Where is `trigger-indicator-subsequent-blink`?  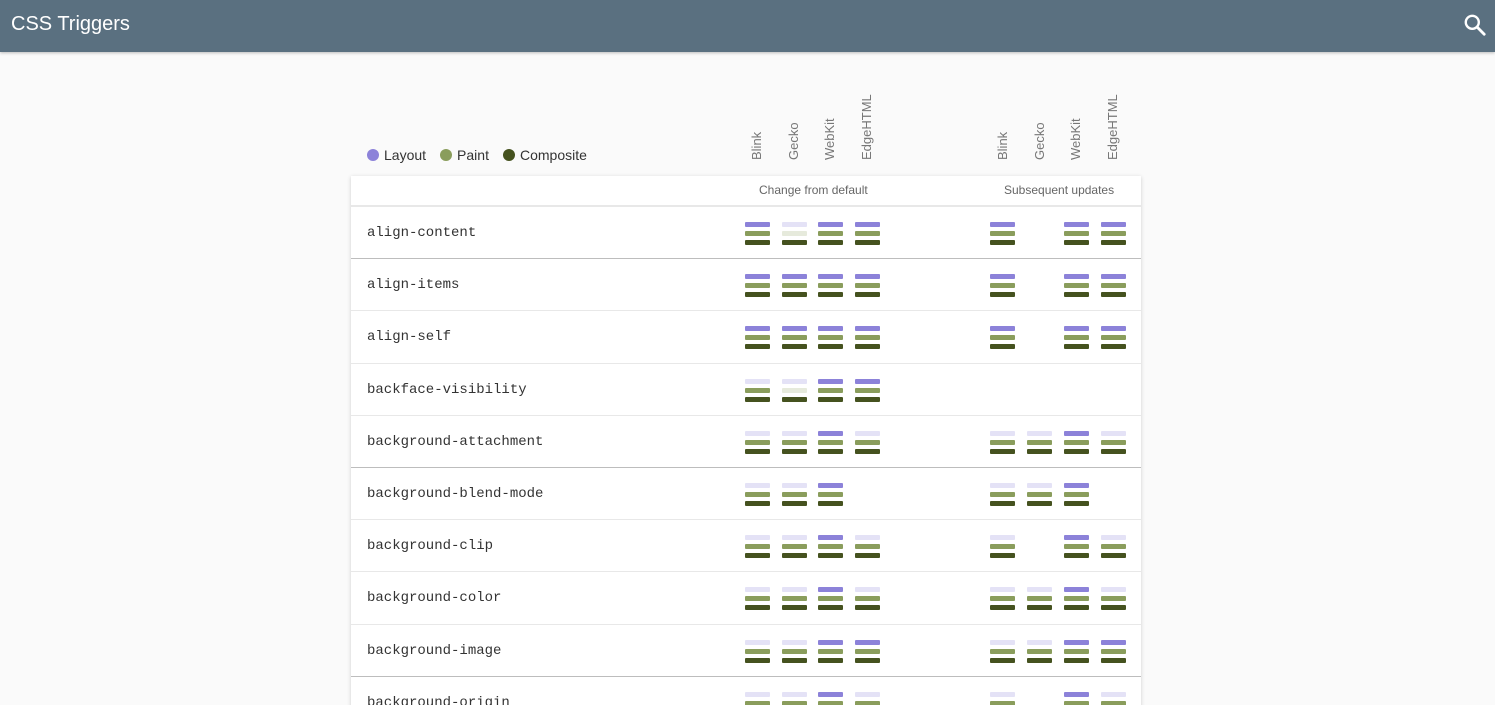
trigger-indicator-subsequent-blink is located at coordinates (1002, 651).